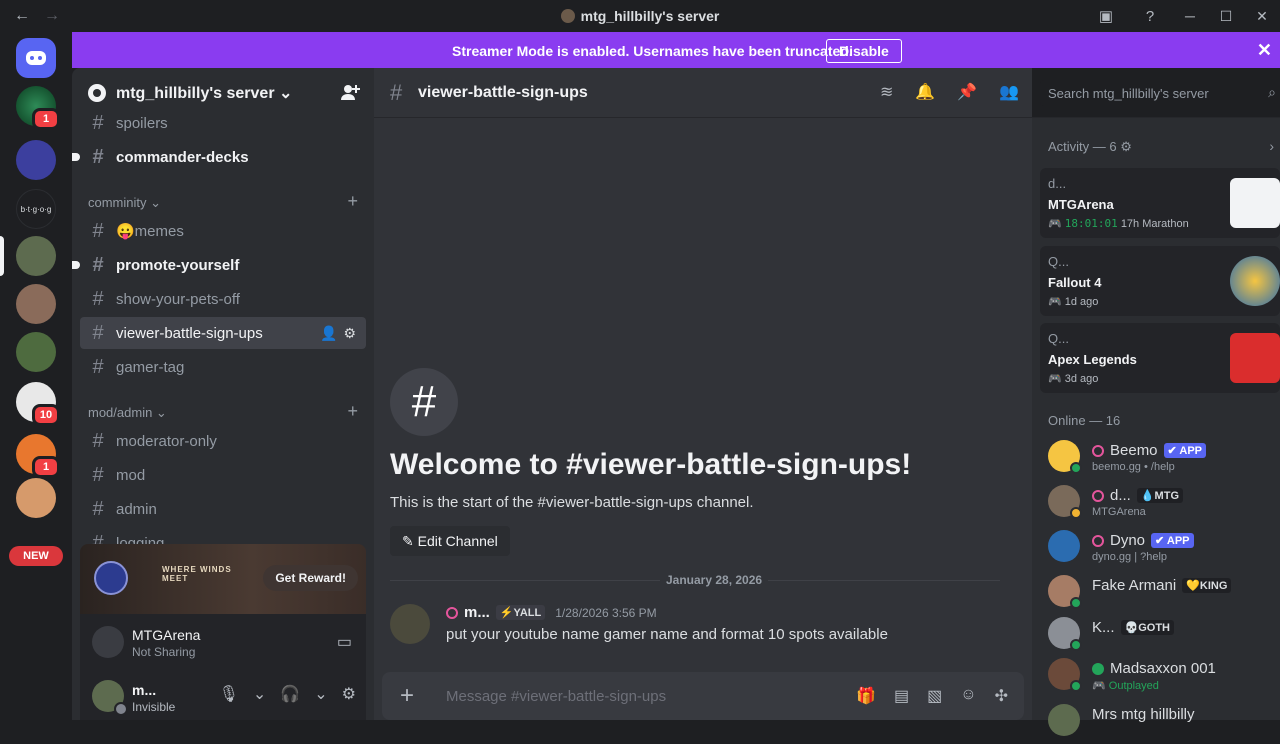 This screenshot has width=1280, height=744. What do you see at coordinates (229, 694) in the screenshot?
I see `microphone-icon: 🎙` at bounding box center [229, 694].